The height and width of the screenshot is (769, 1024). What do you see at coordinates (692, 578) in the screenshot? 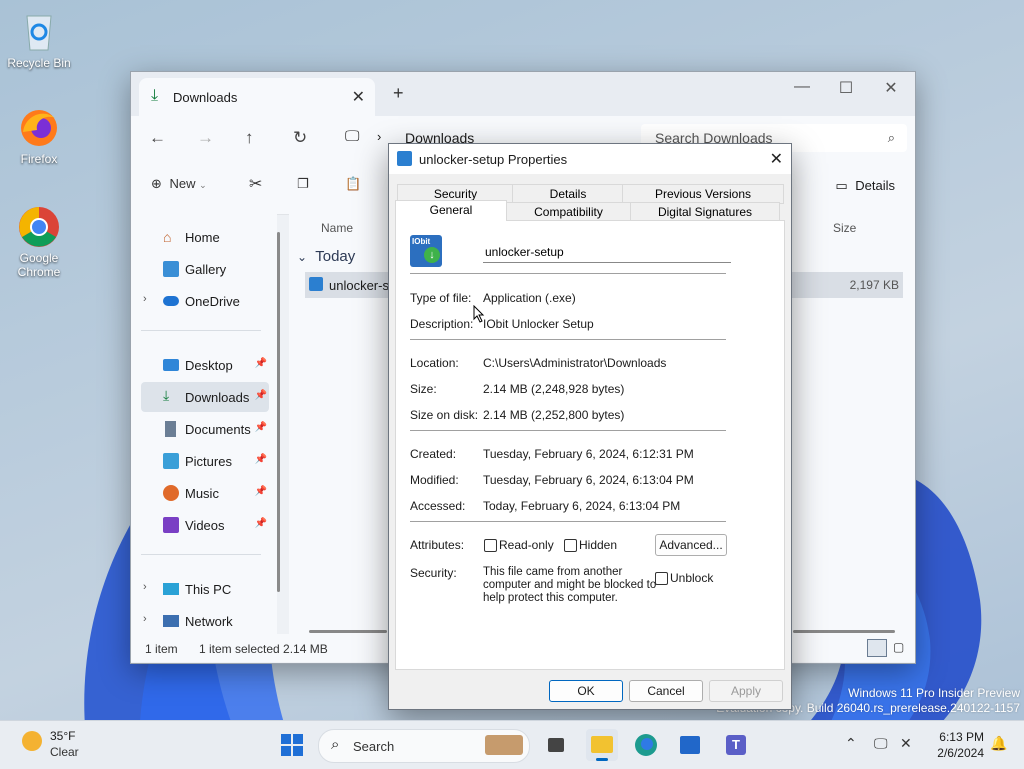
I see `unblock-label: Unblock` at bounding box center [692, 578].